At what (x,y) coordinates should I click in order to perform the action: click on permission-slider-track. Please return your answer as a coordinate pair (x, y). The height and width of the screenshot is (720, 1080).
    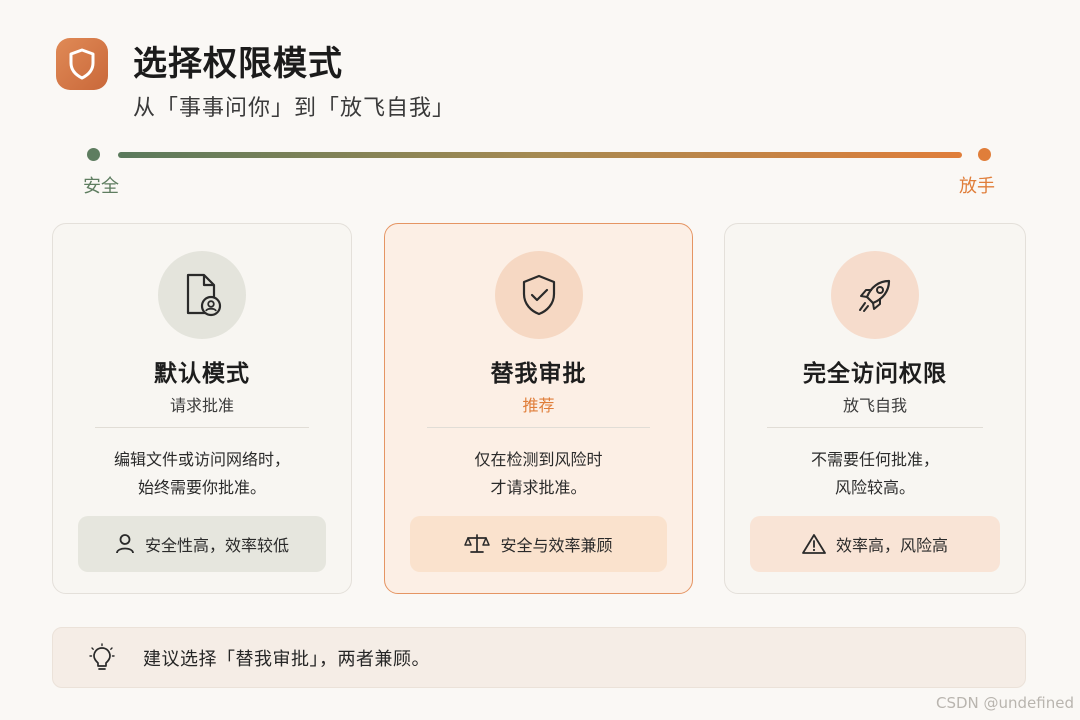
    Looking at the image, I should click on (540, 155).